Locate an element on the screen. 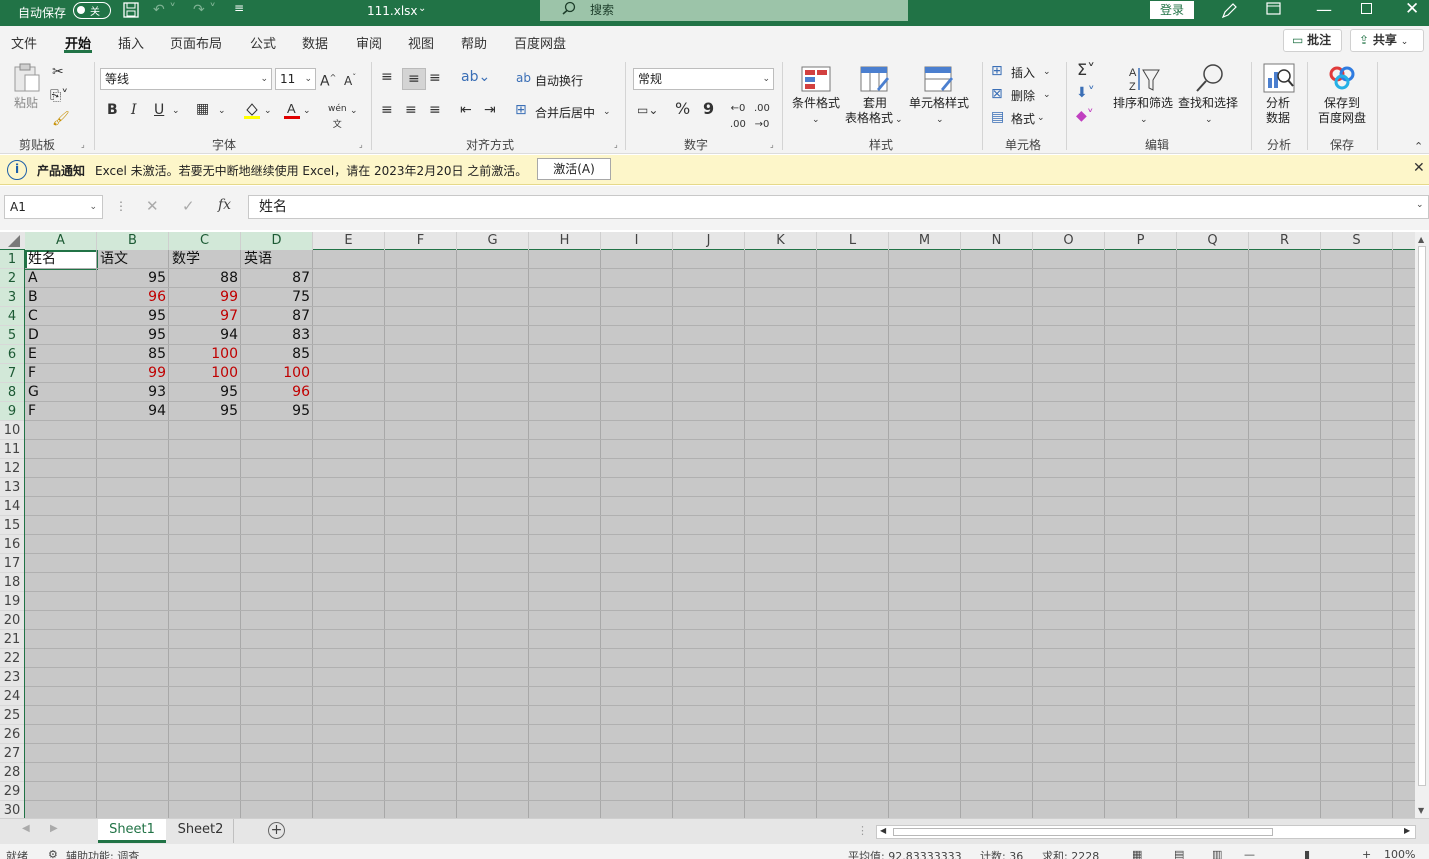 This screenshot has width=1429, height=859. copy-icon: ⎘˅ is located at coordinates (59, 96).